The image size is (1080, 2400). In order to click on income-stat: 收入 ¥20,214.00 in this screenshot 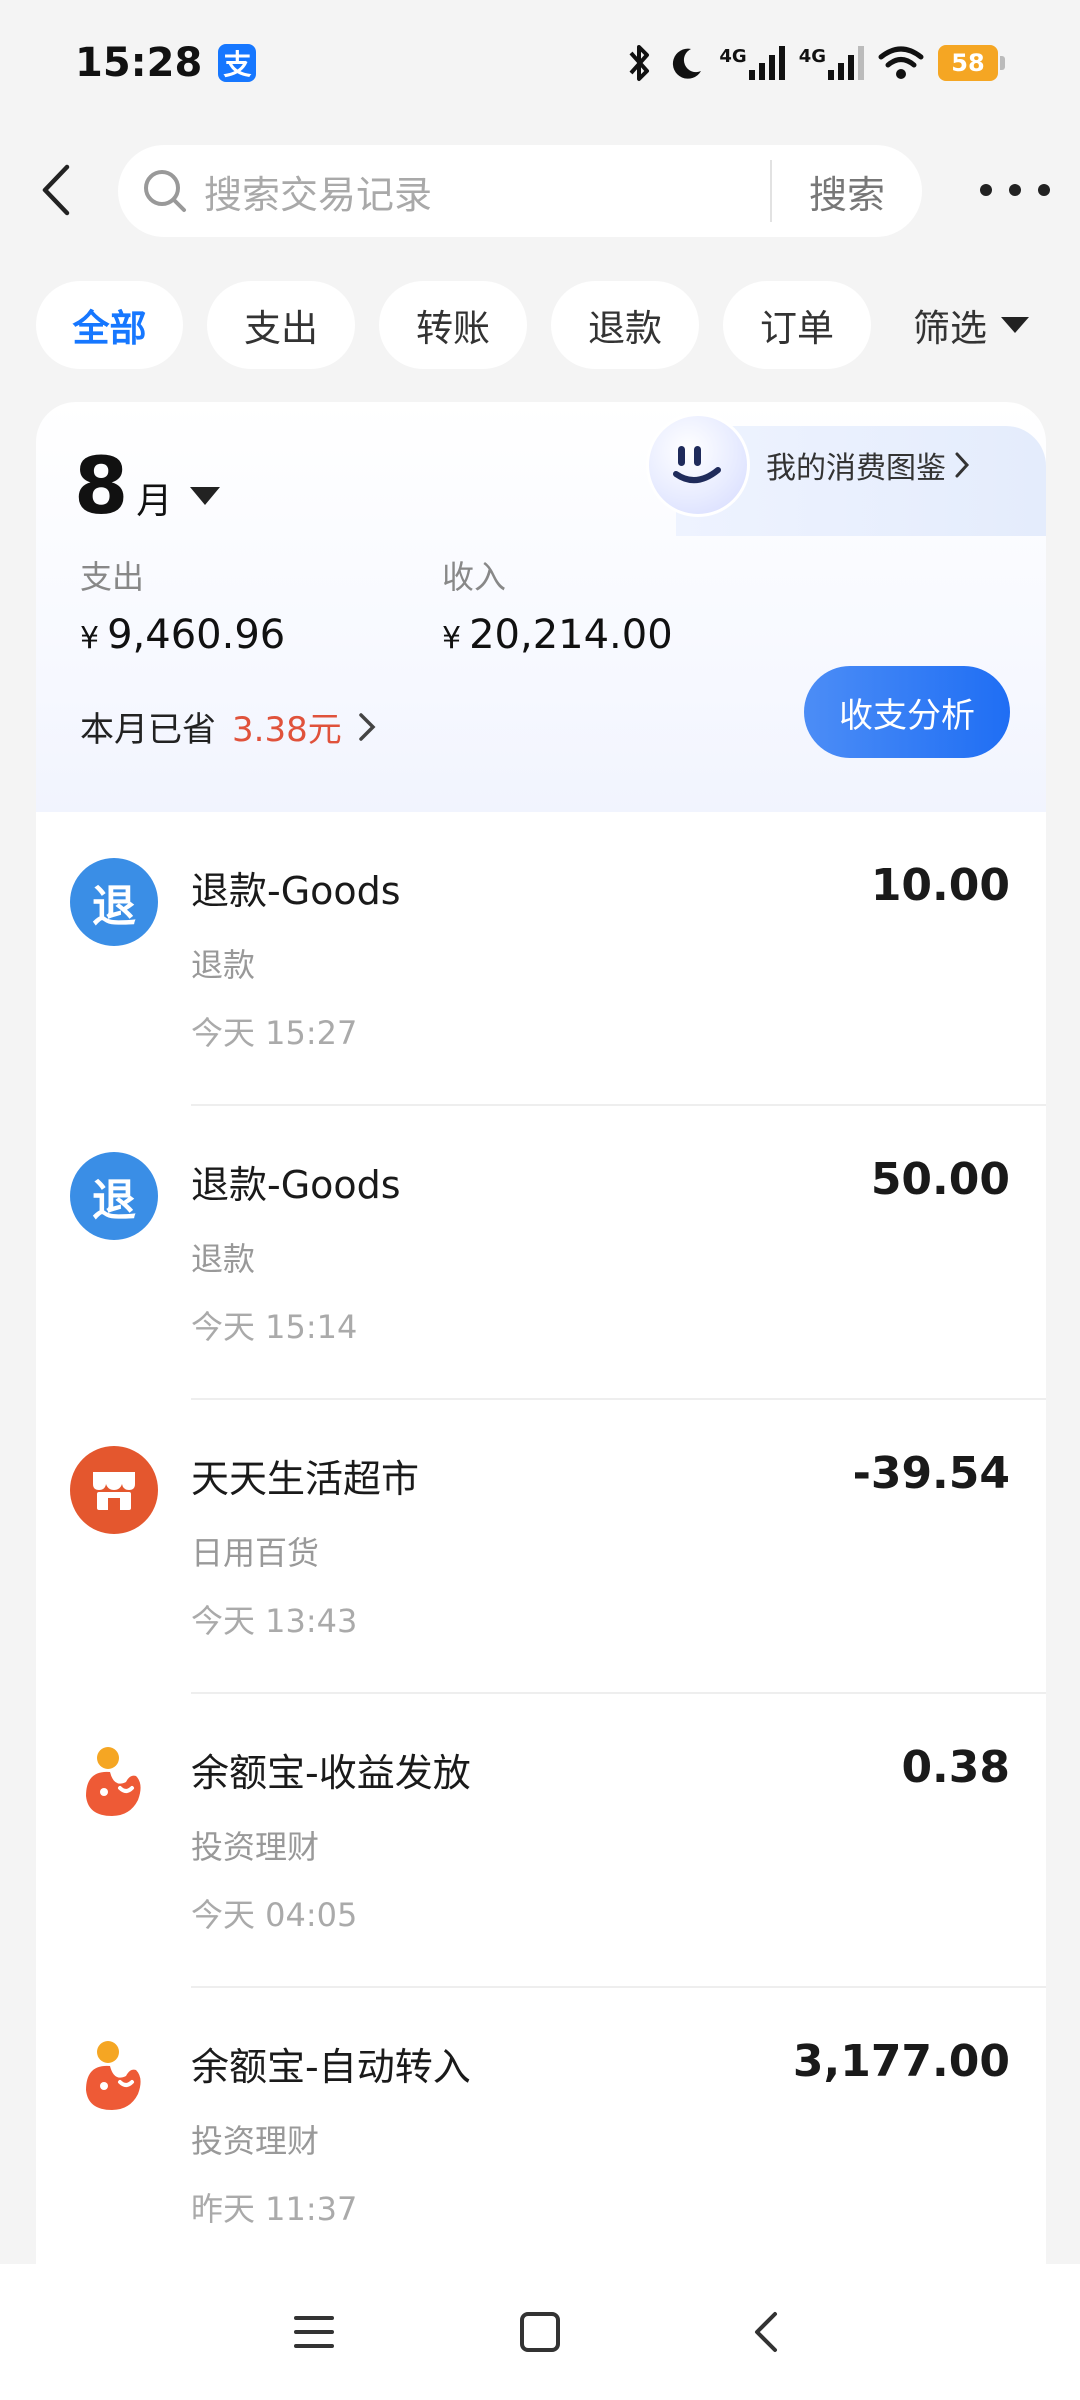, I will do `click(557, 605)`.